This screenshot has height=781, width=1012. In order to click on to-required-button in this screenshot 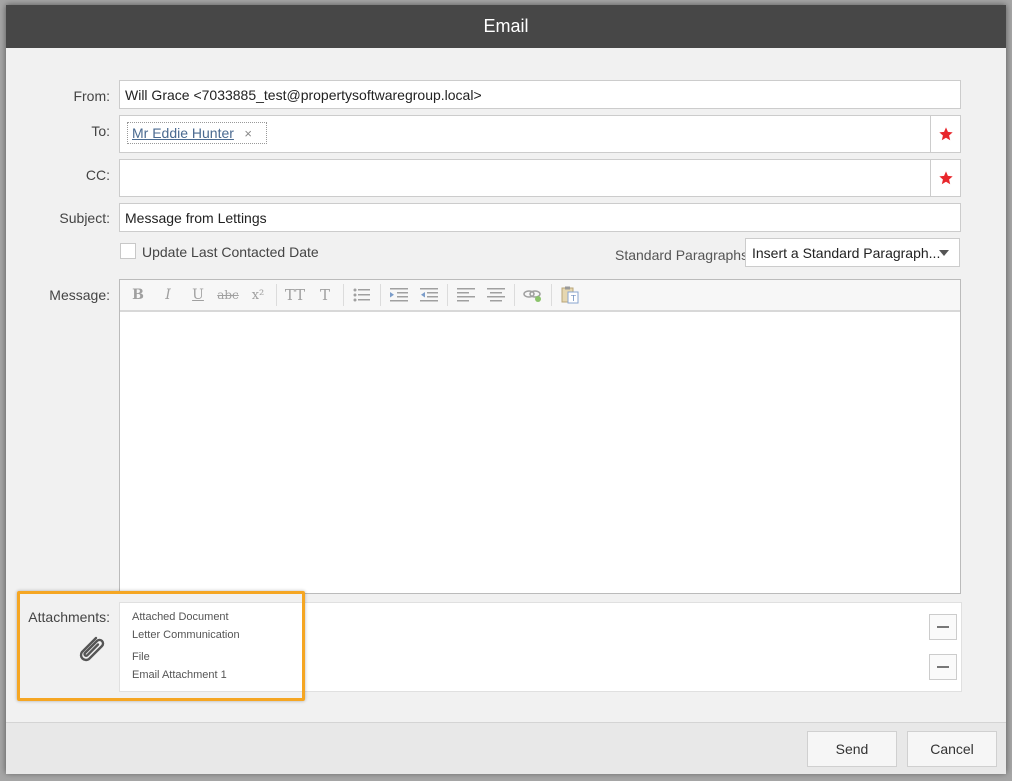, I will do `click(945, 134)`.